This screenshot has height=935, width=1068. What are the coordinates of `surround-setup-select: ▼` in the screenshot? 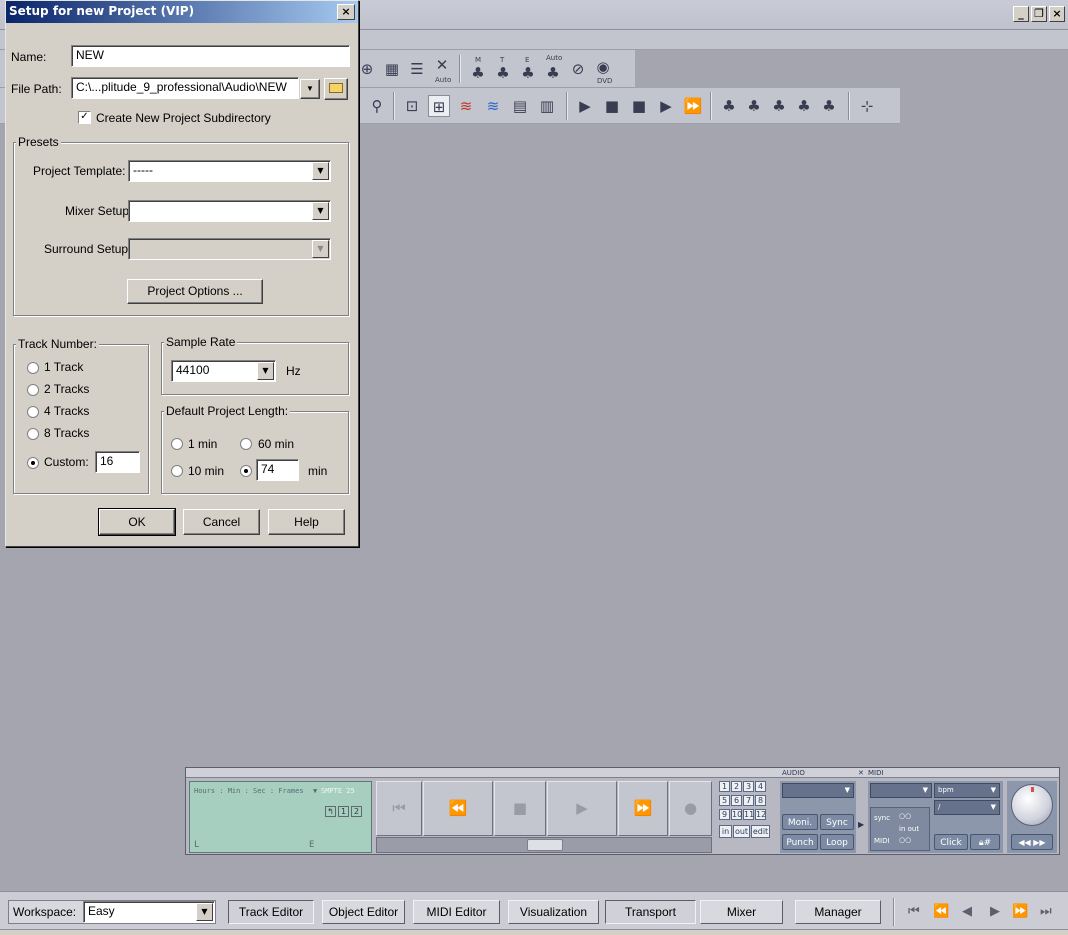 It's located at (229, 249).